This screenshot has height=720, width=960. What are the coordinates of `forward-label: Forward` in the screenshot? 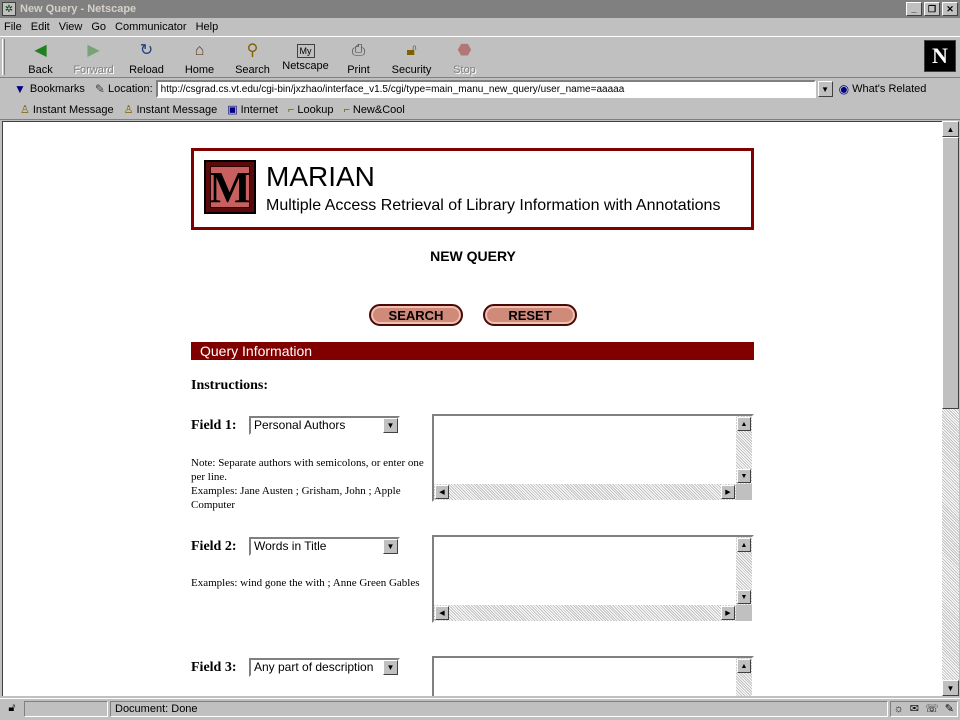 It's located at (93, 70).